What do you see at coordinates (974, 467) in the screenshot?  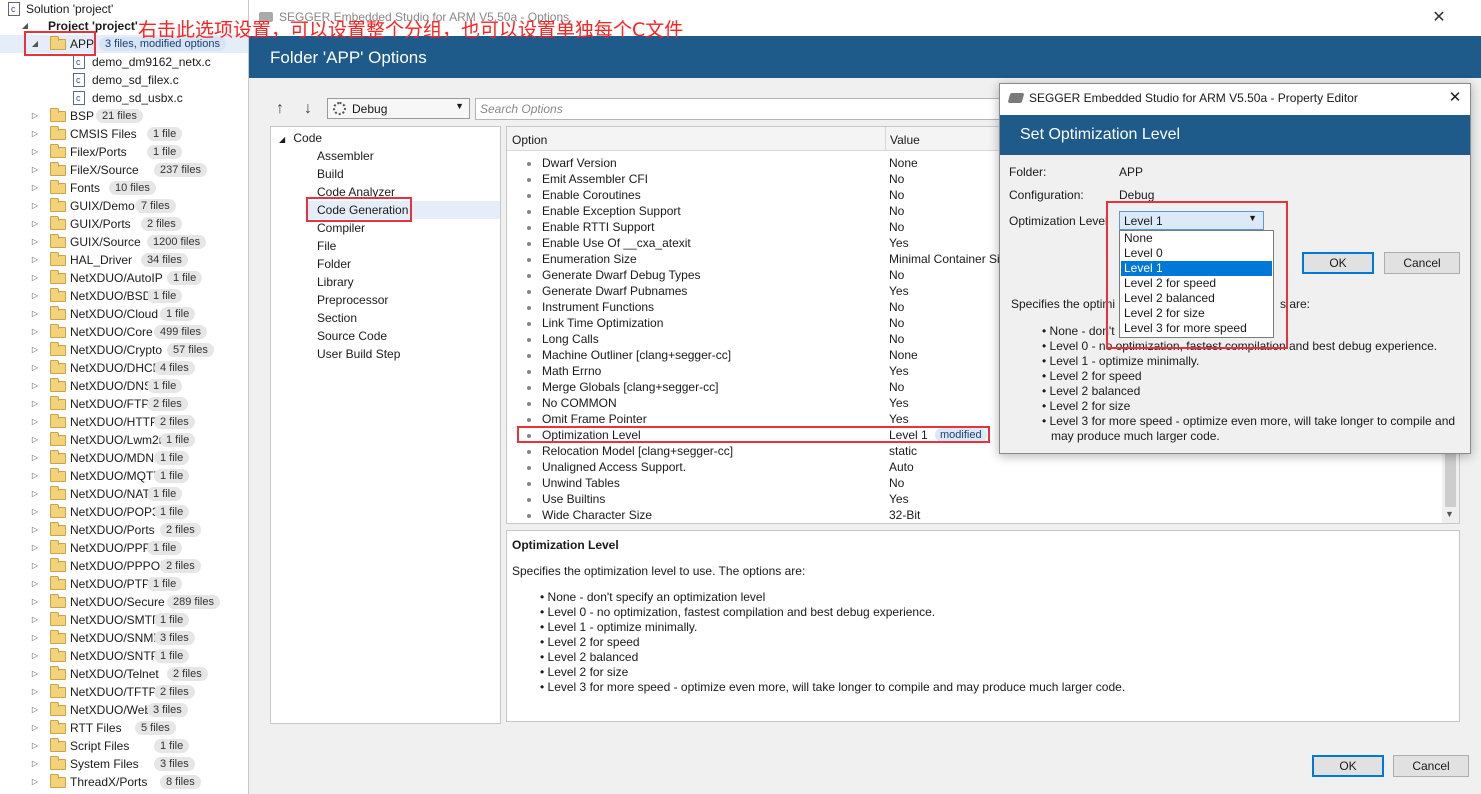 I see `option-row: Unaligned Access Support. Auto` at bounding box center [974, 467].